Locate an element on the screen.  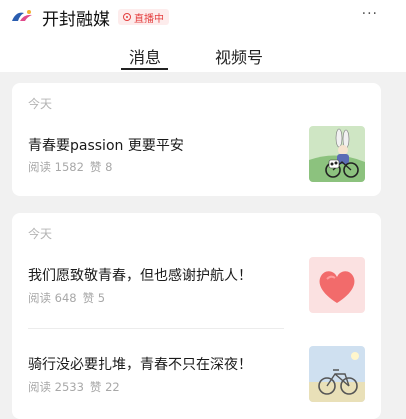
article-title: 青春要passion 更要平安 is located at coordinates (106, 145).